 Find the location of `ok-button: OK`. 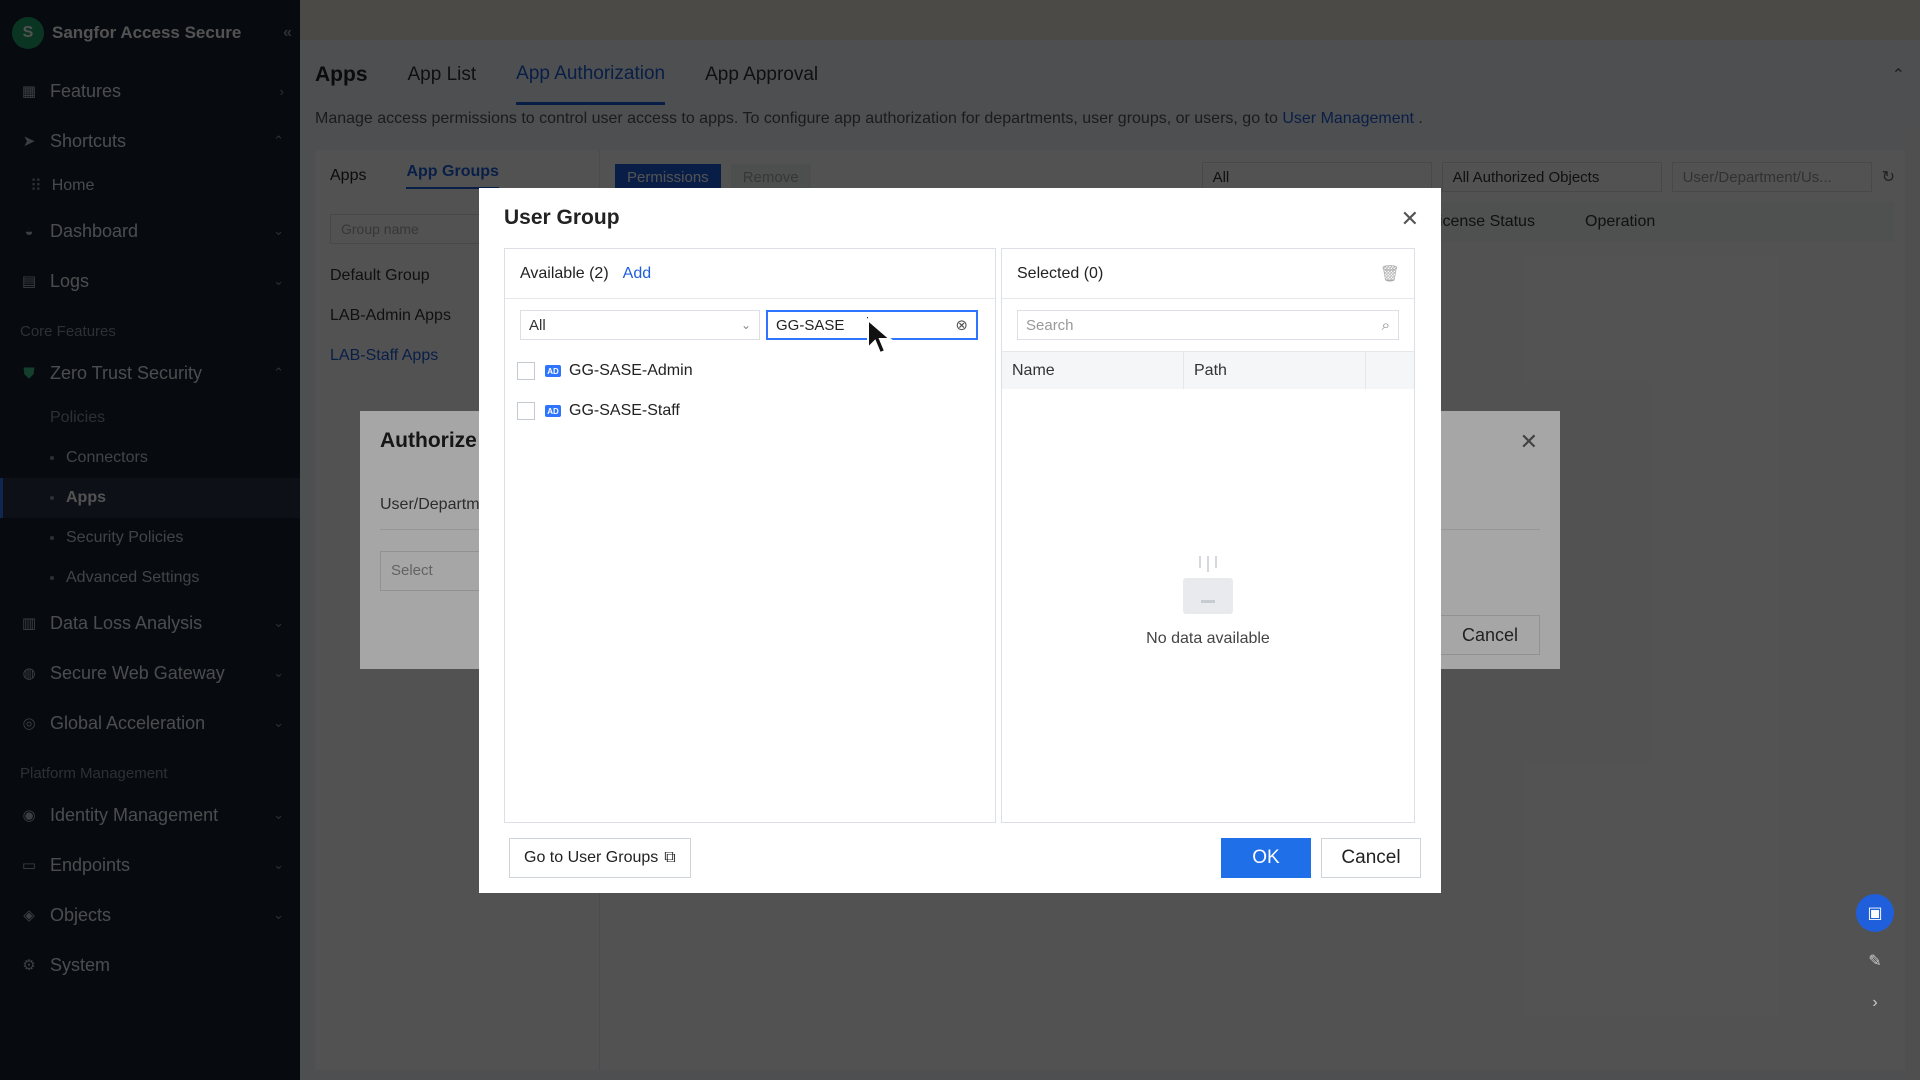

ok-button: OK is located at coordinates (1266, 858).